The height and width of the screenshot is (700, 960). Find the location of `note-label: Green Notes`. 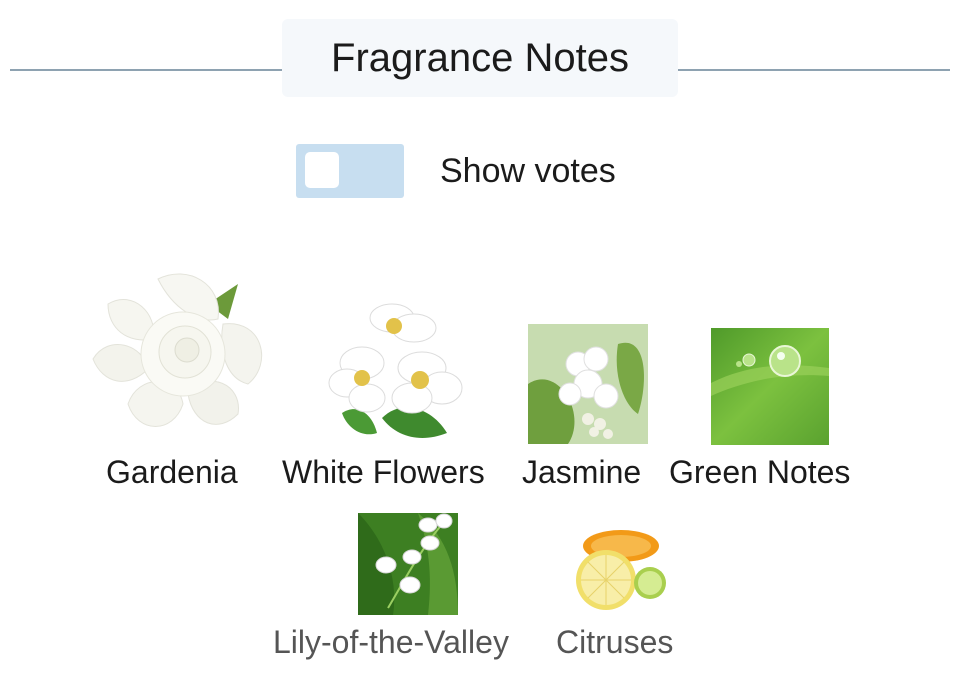

note-label: Green Notes is located at coordinates (760, 472).